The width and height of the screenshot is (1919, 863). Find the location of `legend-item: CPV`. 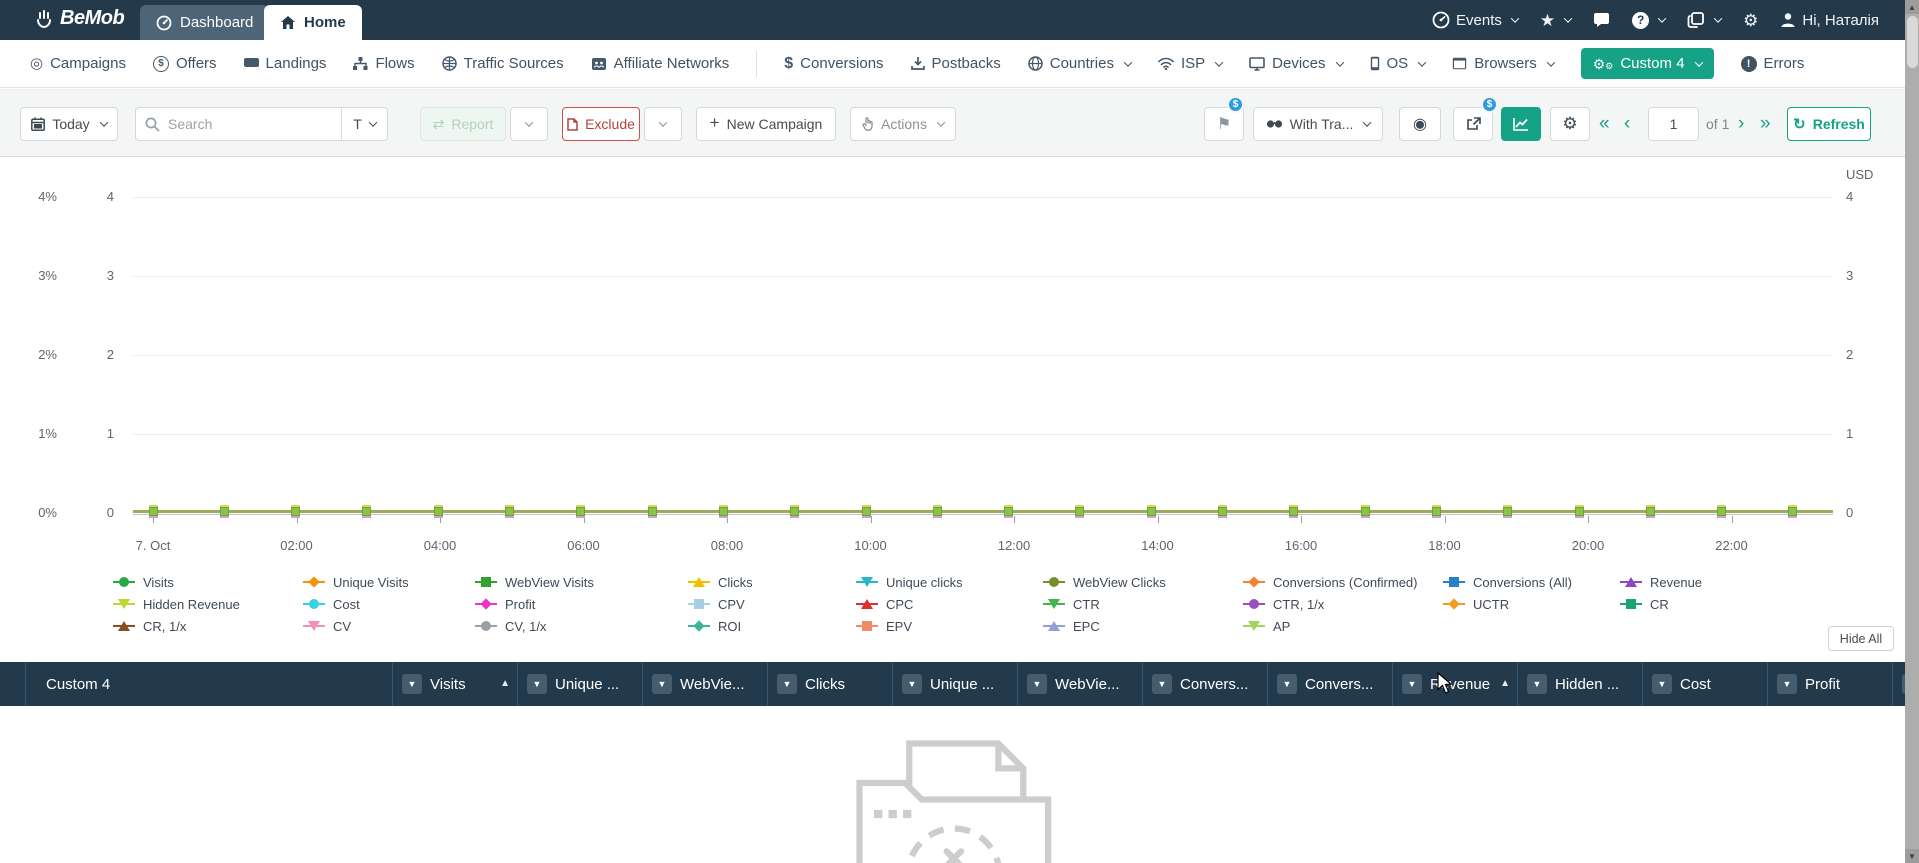

legend-item: CPV is located at coordinates (716, 604).